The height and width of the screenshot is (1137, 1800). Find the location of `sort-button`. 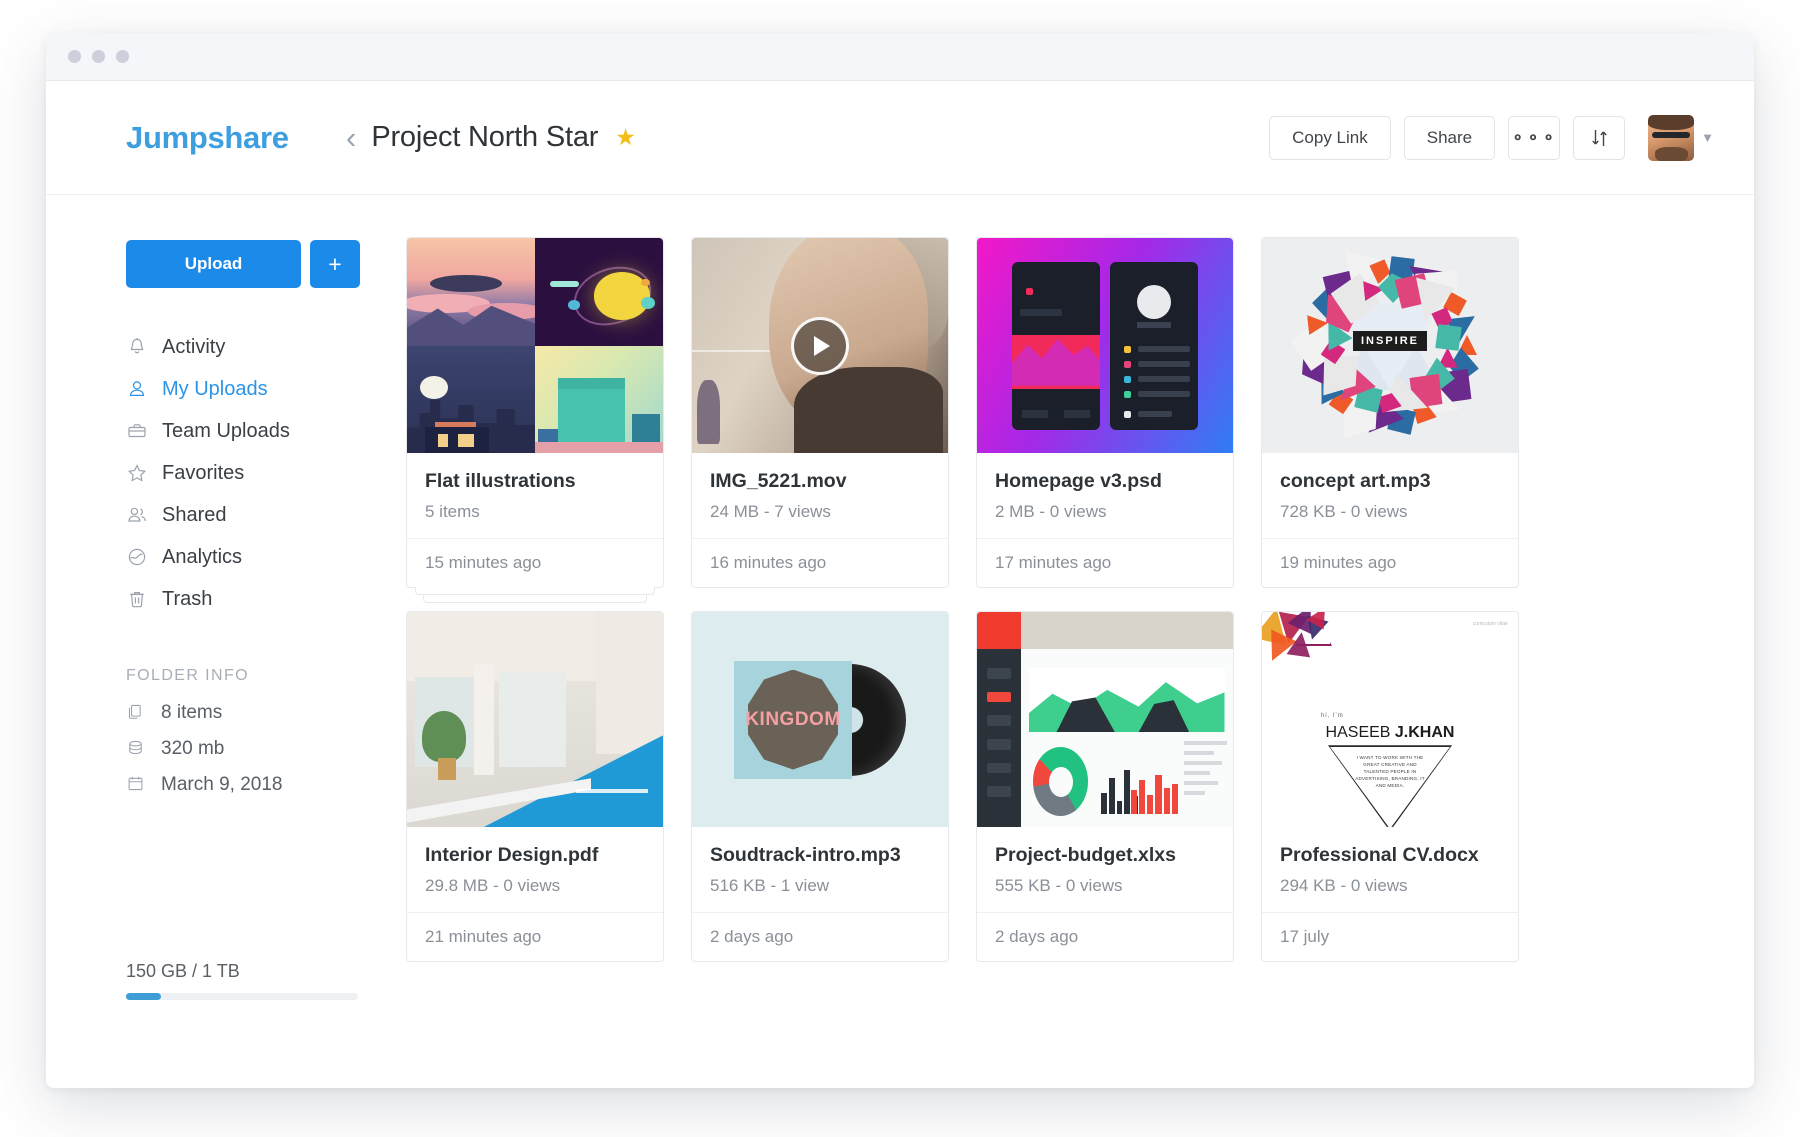

sort-button is located at coordinates (1599, 137).